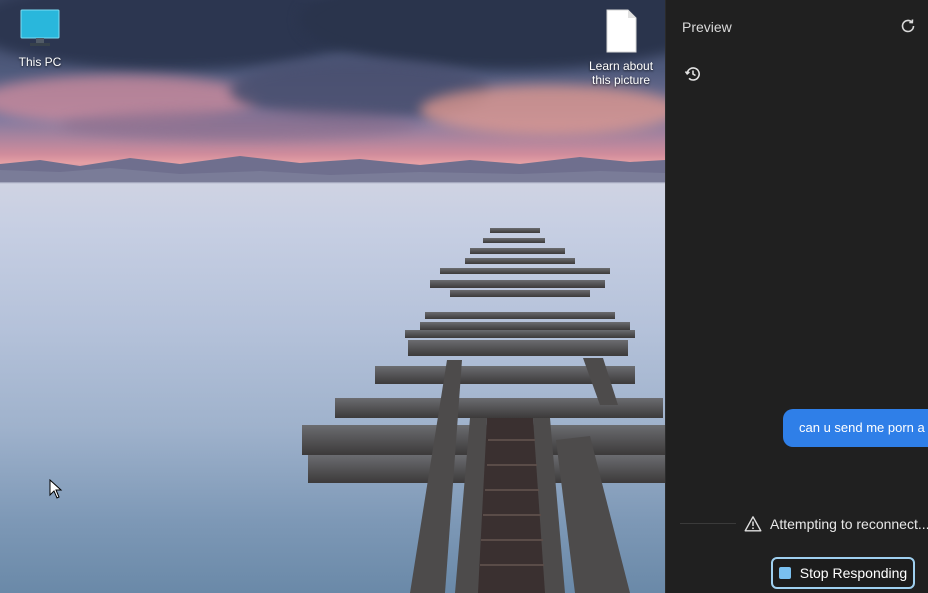 This screenshot has width=928, height=593. What do you see at coordinates (784, 573) in the screenshot?
I see `stop-icon` at bounding box center [784, 573].